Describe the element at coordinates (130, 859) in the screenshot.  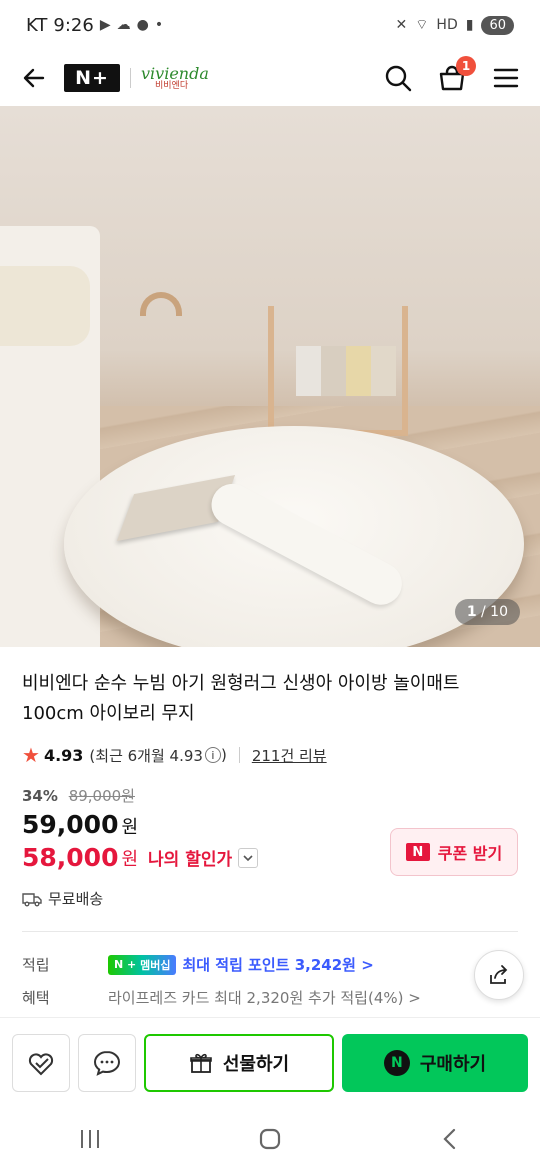
I see `my-price-unit: 원` at that location.